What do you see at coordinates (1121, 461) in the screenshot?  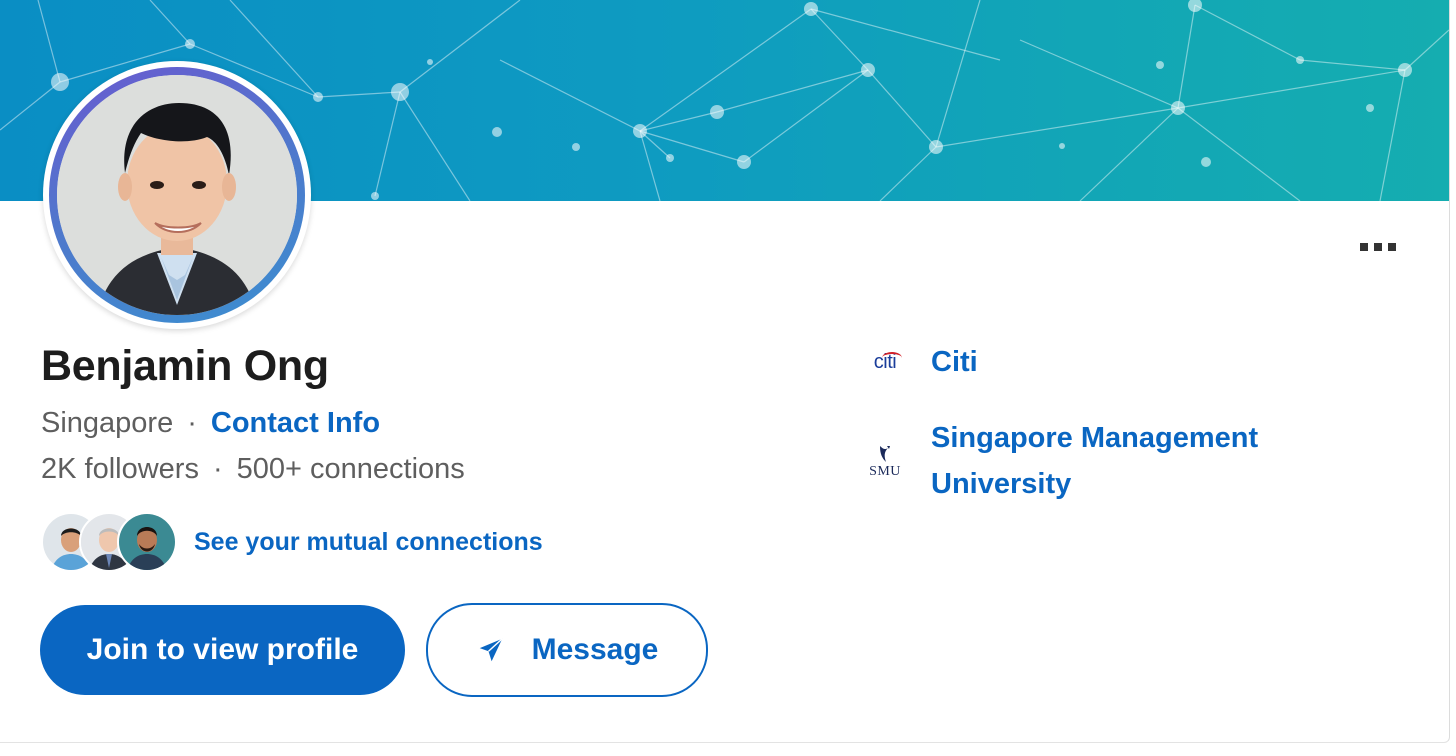 I see `org-name-smu: Singapore Management University` at bounding box center [1121, 461].